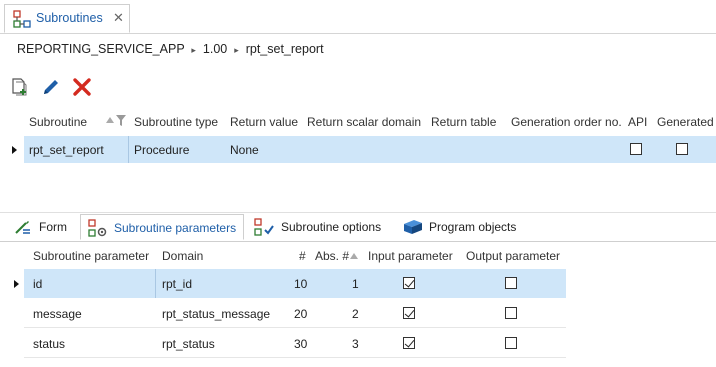 This screenshot has width=716, height=367. I want to click on column-header-order: #, so click(302, 256).